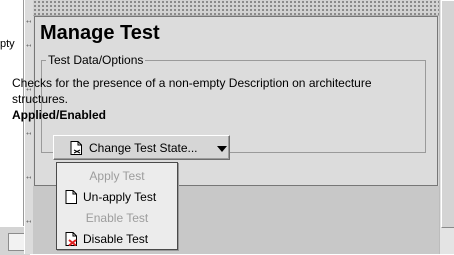 The image size is (454, 255). I want to click on chevron-down-icon, so click(222, 149).